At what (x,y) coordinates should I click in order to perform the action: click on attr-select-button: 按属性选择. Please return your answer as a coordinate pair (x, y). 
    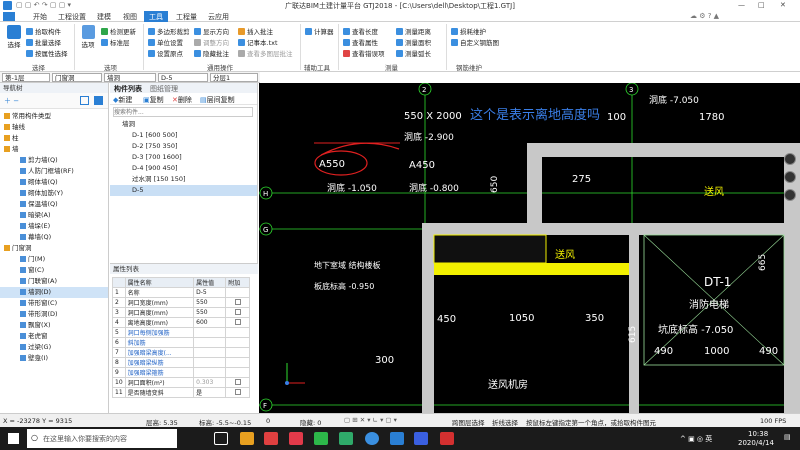
    Looking at the image, I should click on (47, 53).